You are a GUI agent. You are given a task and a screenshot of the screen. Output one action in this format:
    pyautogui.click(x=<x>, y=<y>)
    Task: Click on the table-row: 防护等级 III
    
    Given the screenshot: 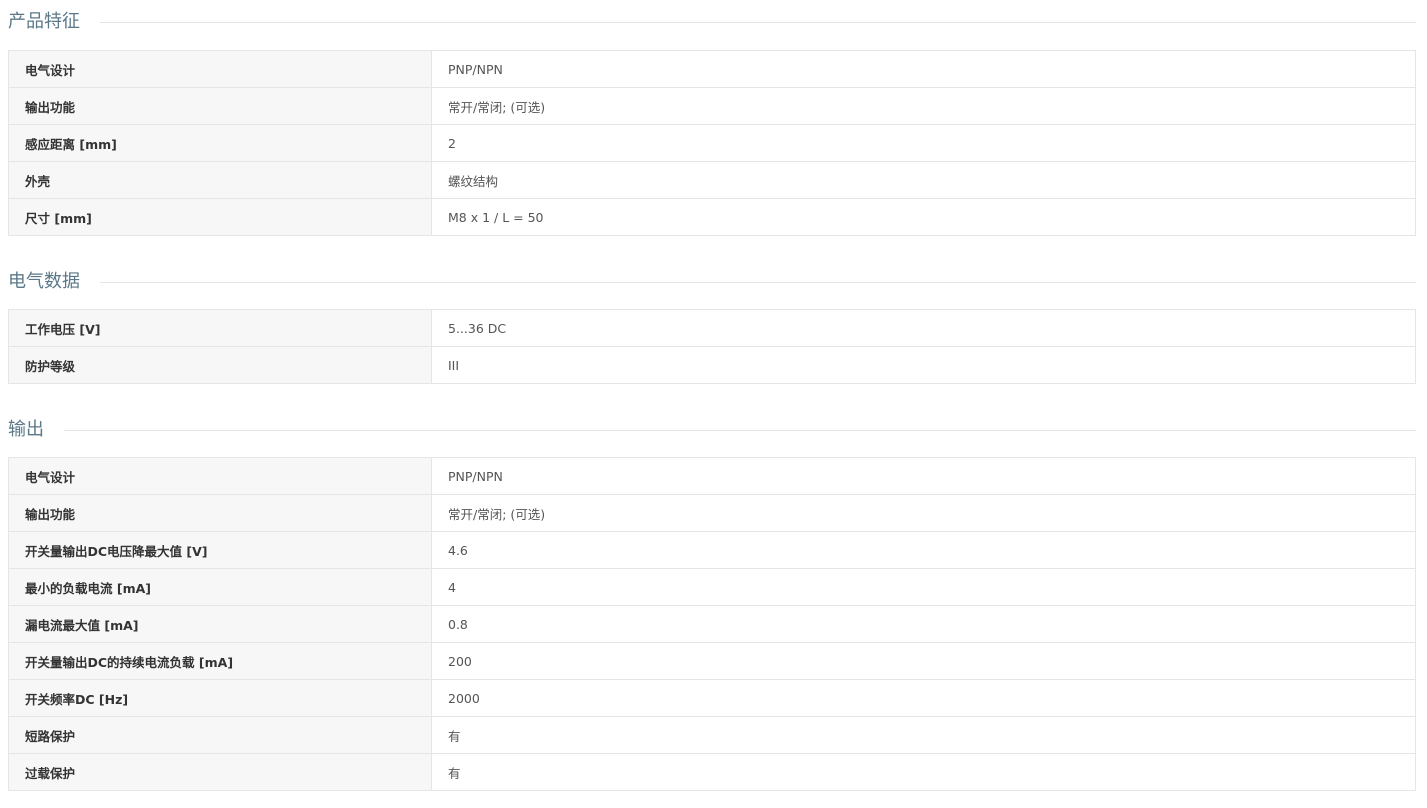 What is the action you would take?
    pyautogui.click(x=712, y=365)
    